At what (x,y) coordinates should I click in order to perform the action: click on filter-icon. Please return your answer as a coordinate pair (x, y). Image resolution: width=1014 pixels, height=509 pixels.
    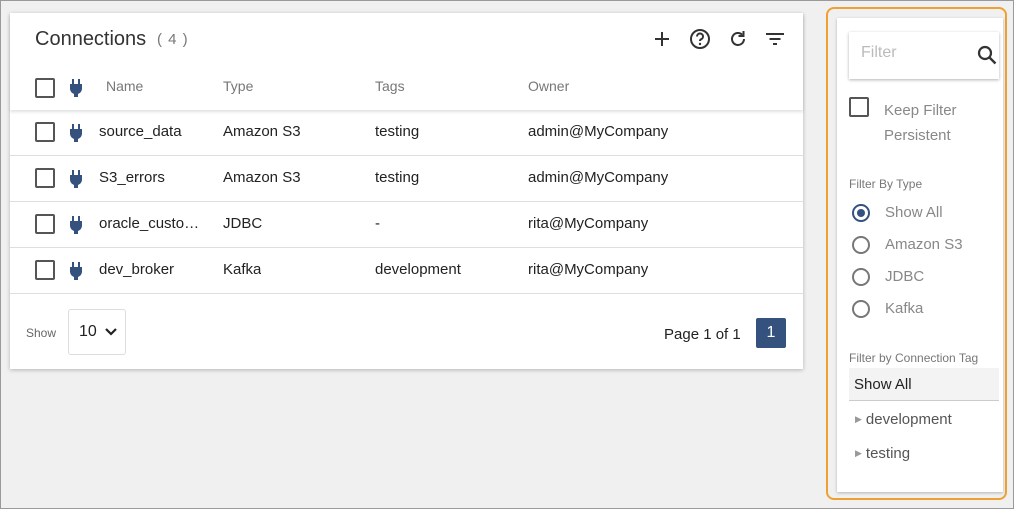
    Looking at the image, I should click on (775, 39).